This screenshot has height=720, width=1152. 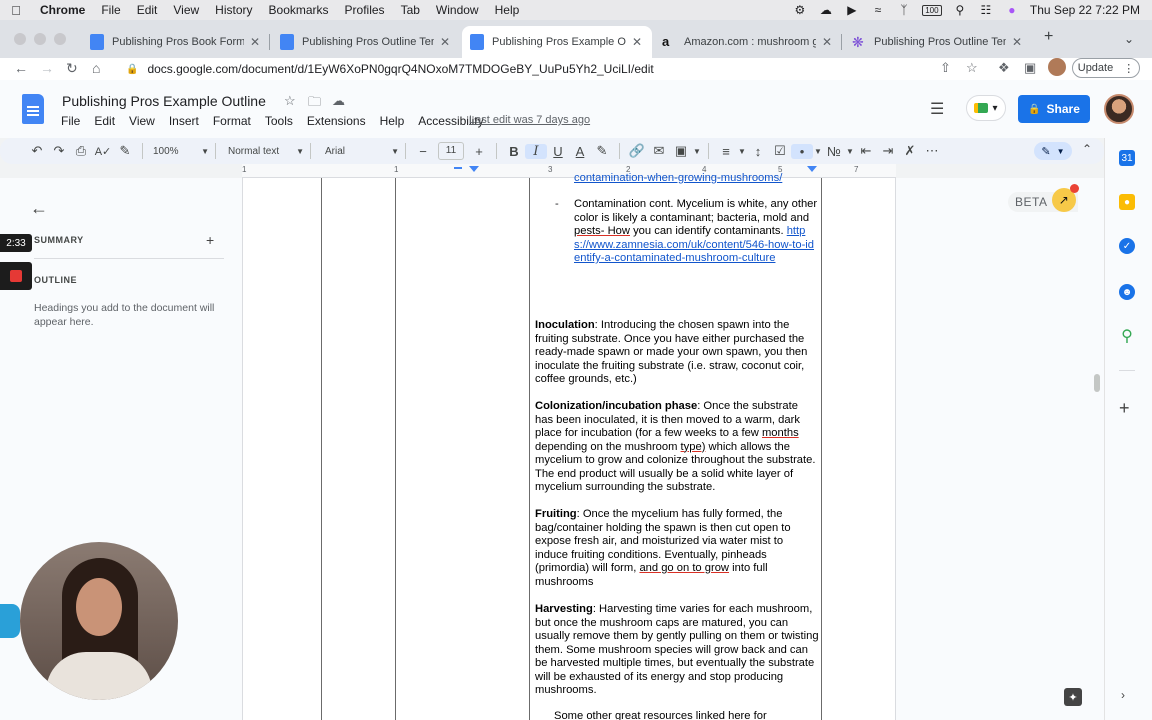 I want to click on search-icon: ⚲, so click(x=960, y=10).